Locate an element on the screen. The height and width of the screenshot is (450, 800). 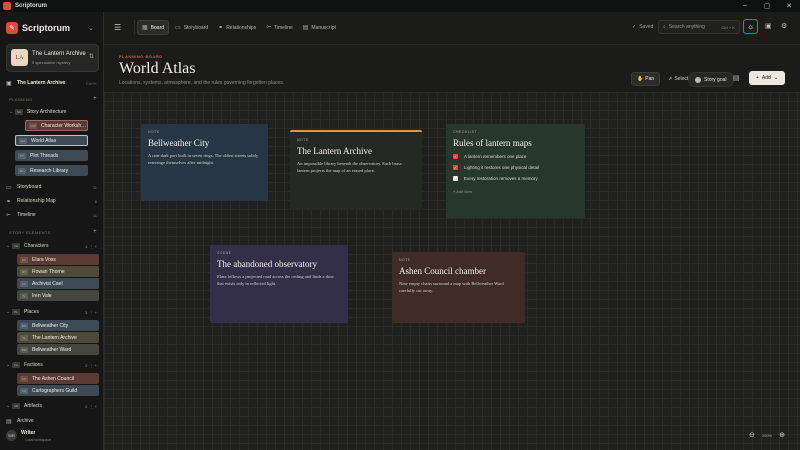
tab-label: Manuscript is located at coordinates (323, 27).